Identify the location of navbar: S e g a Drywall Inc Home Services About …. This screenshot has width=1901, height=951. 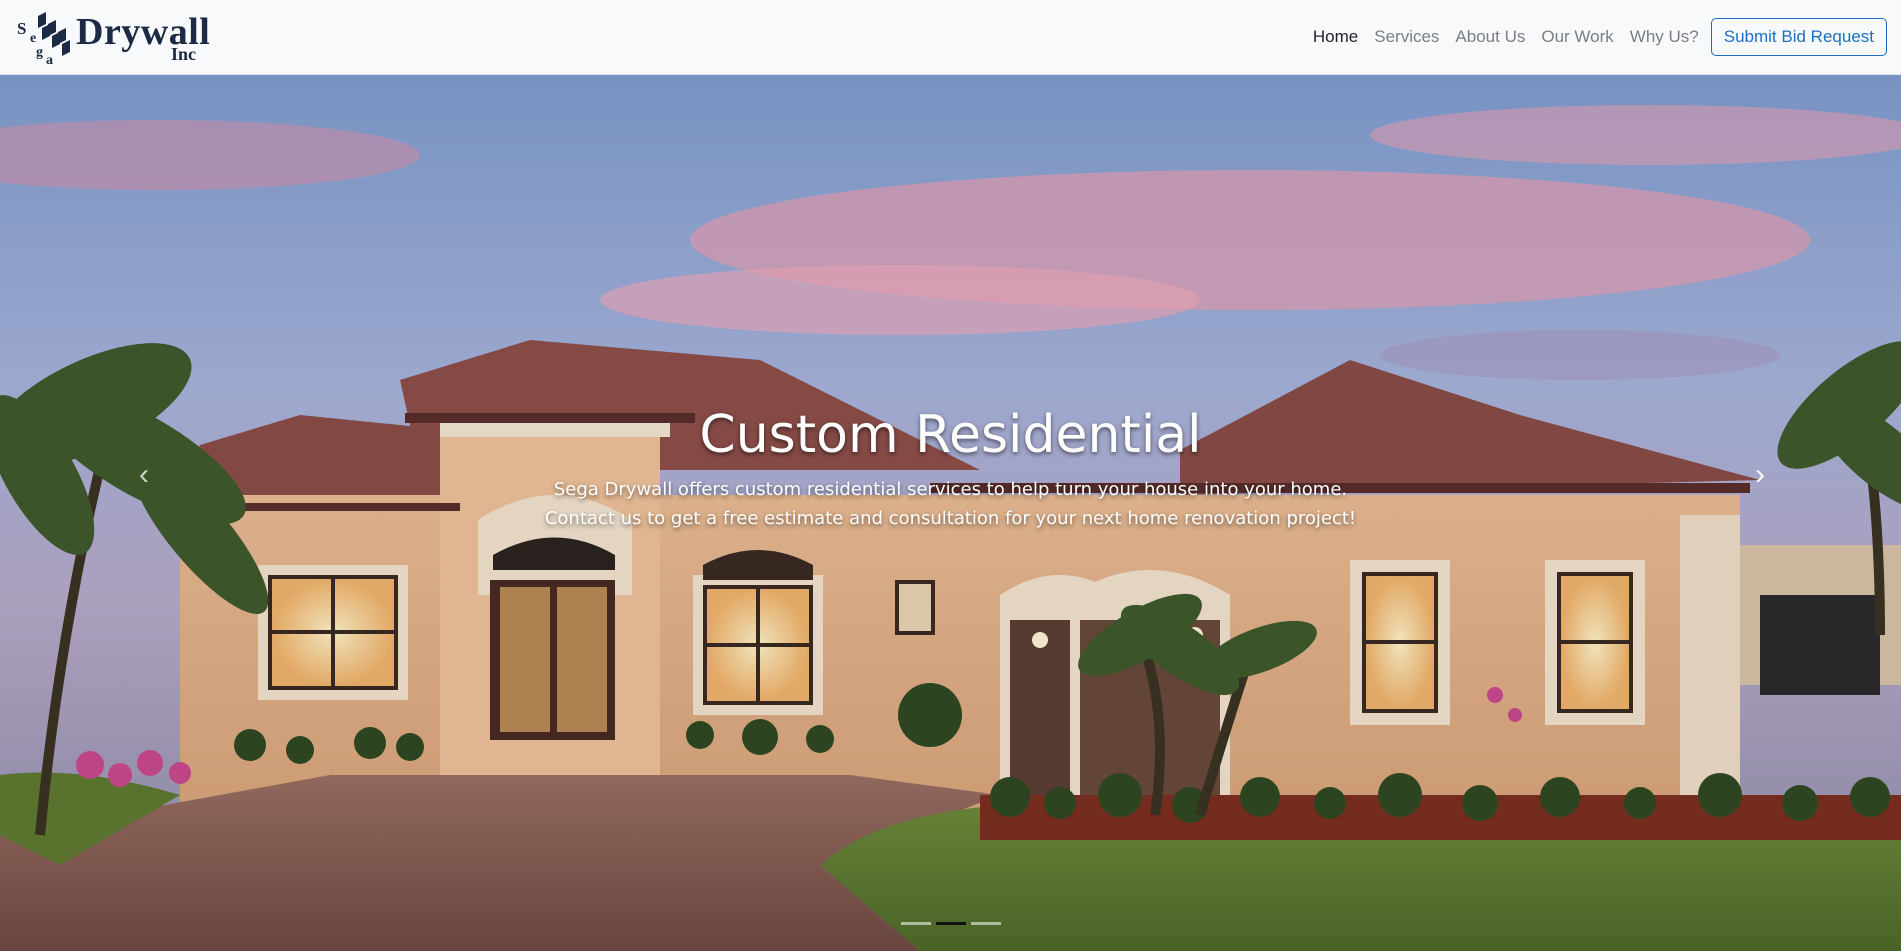
(950, 37).